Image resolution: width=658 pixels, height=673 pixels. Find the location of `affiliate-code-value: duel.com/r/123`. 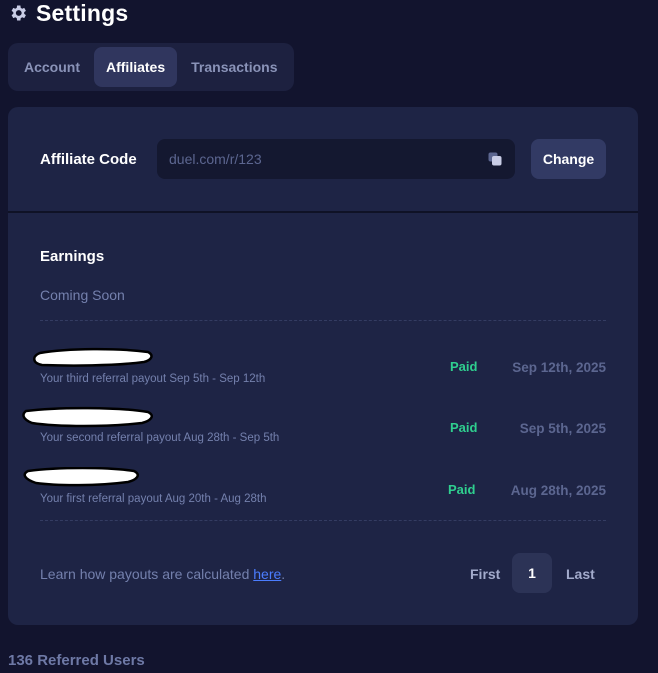

affiliate-code-value: duel.com/r/123 is located at coordinates (215, 159).